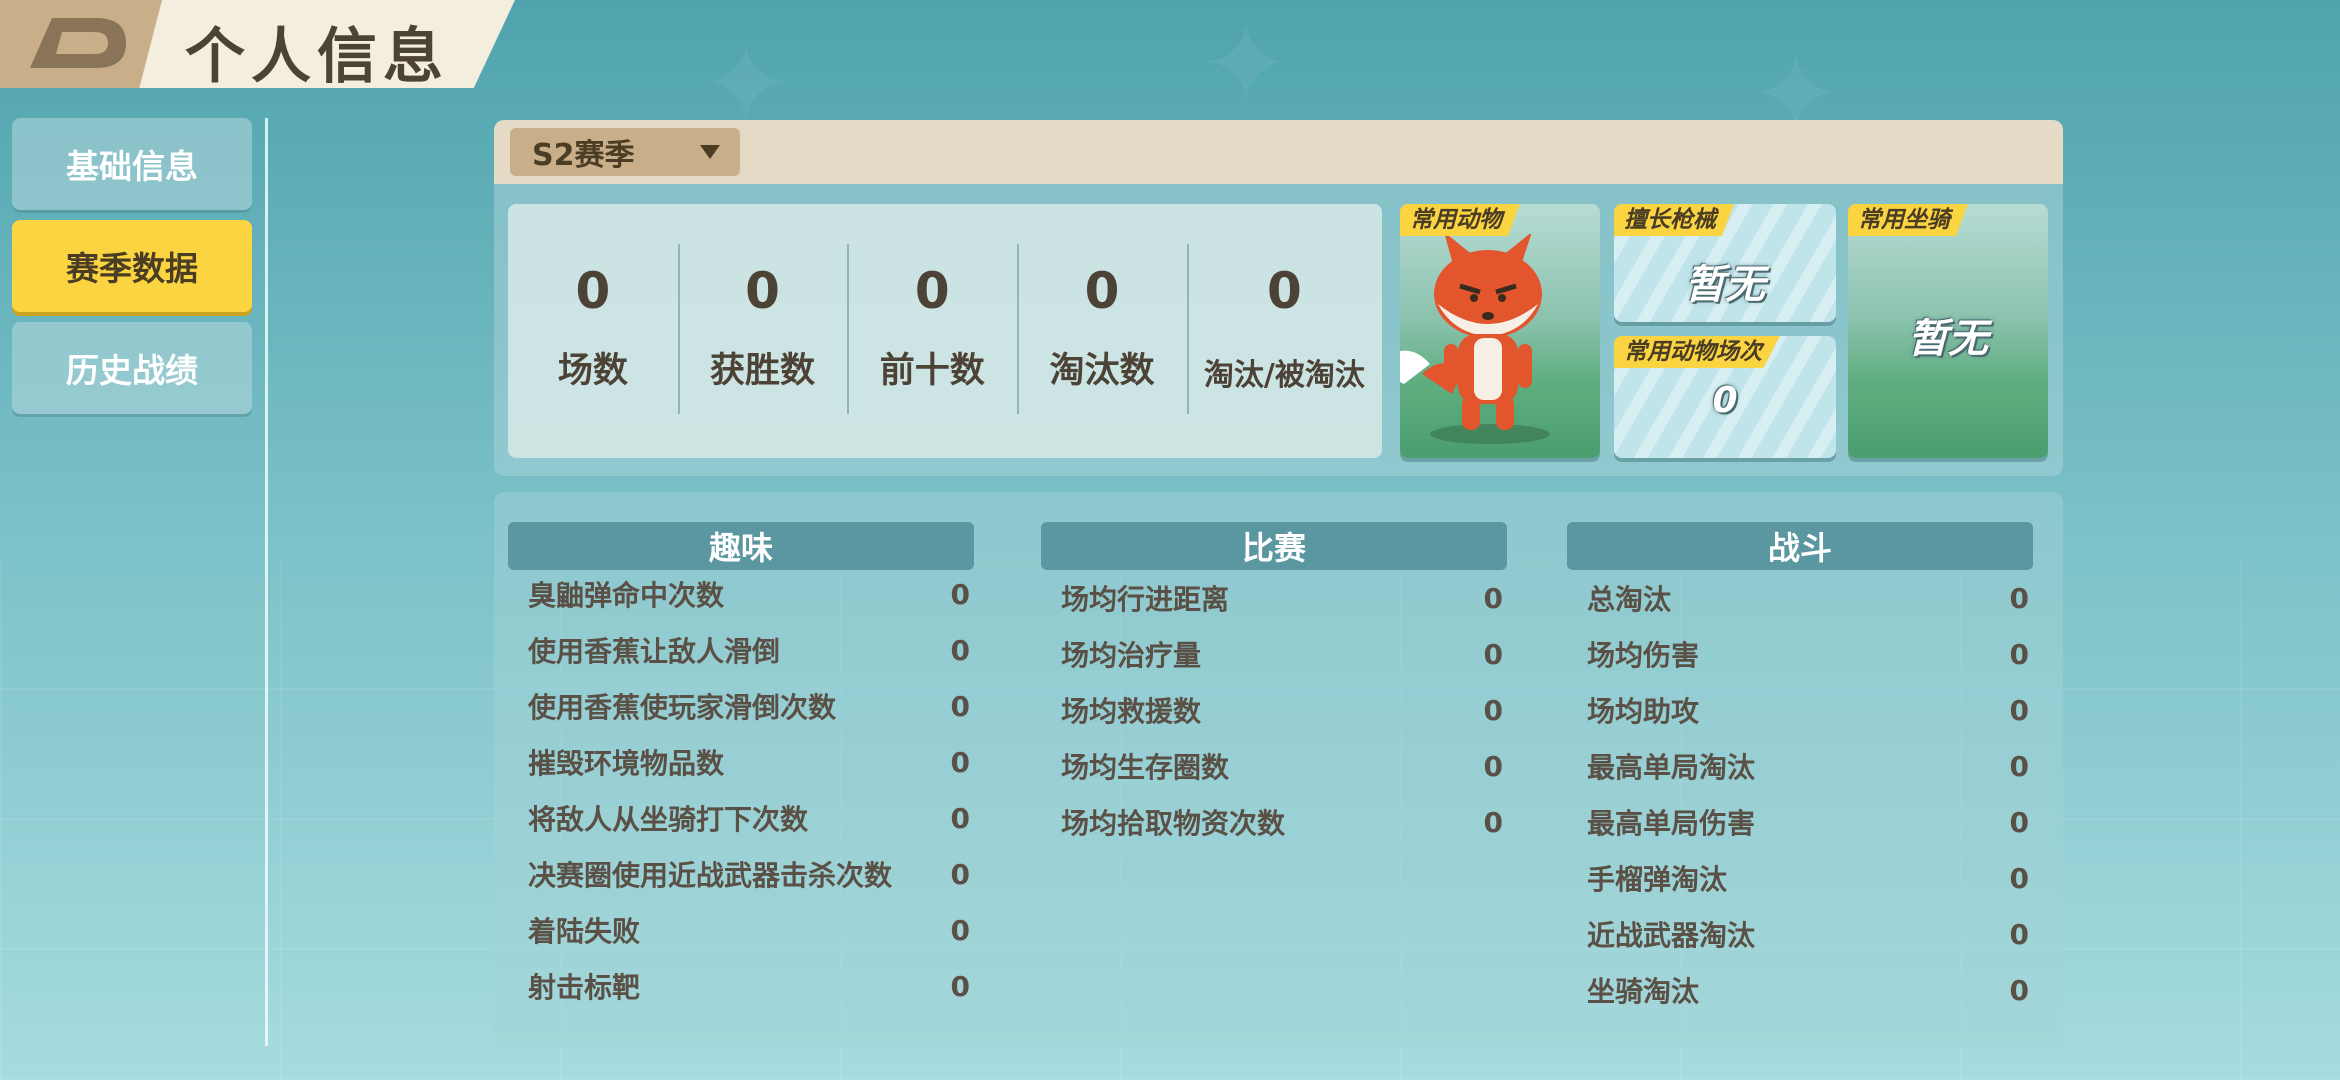  I want to click on season-dropdown-value: S2赛季, so click(583, 155).